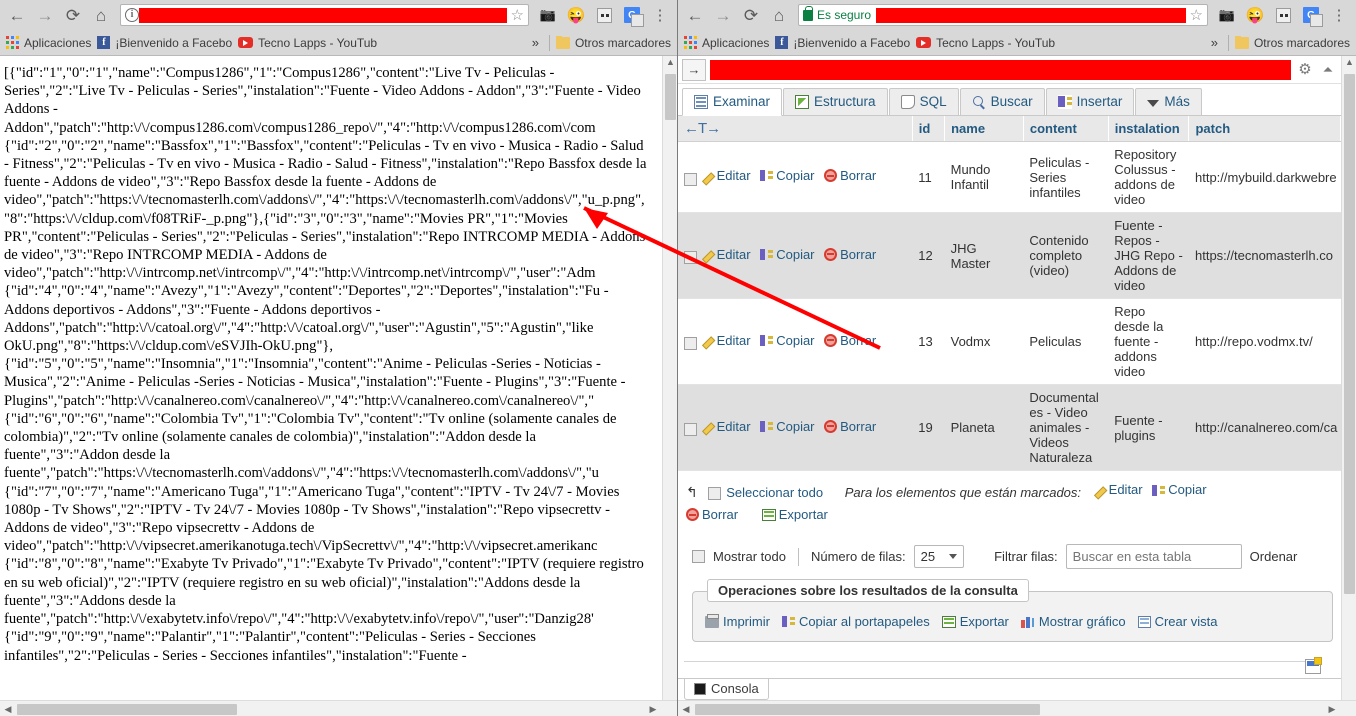 This screenshot has width=1356, height=716. Describe the element at coordinates (1153, 556) in the screenshot. I see `filter-rows-input` at that location.